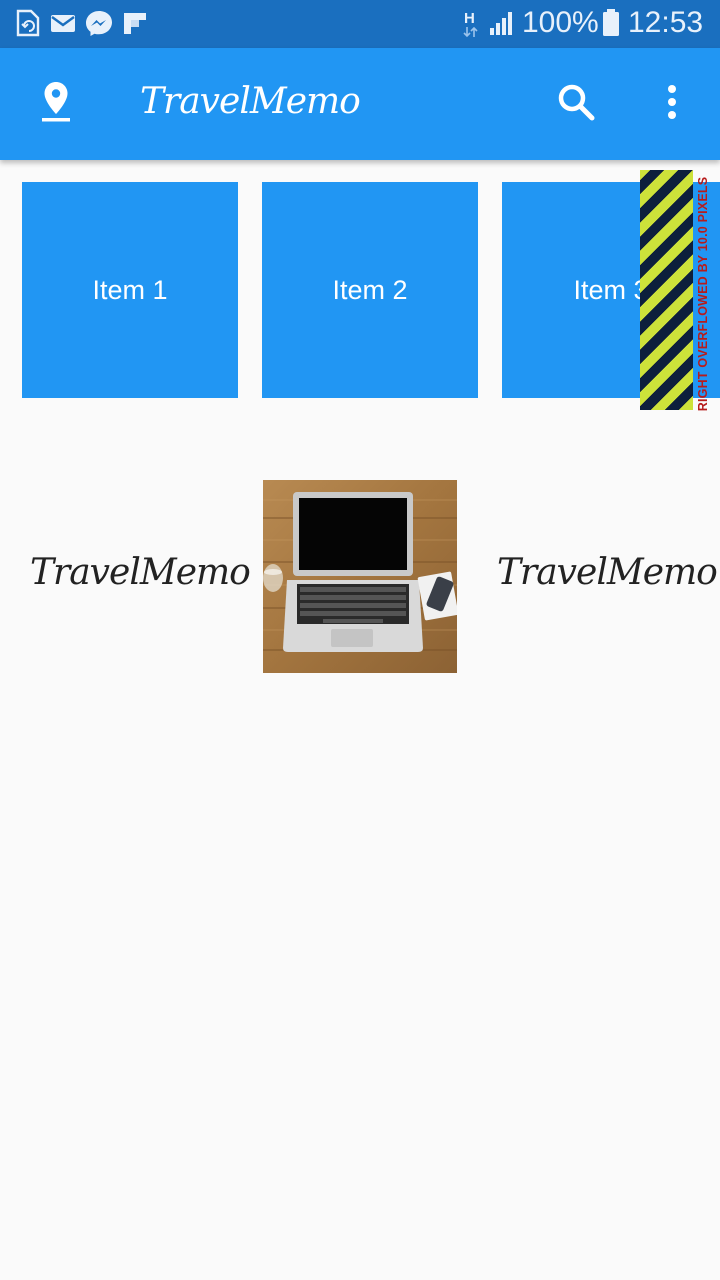 Image resolution: width=720 pixels, height=1280 pixels. I want to click on location-pin-icon, so click(56, 104).